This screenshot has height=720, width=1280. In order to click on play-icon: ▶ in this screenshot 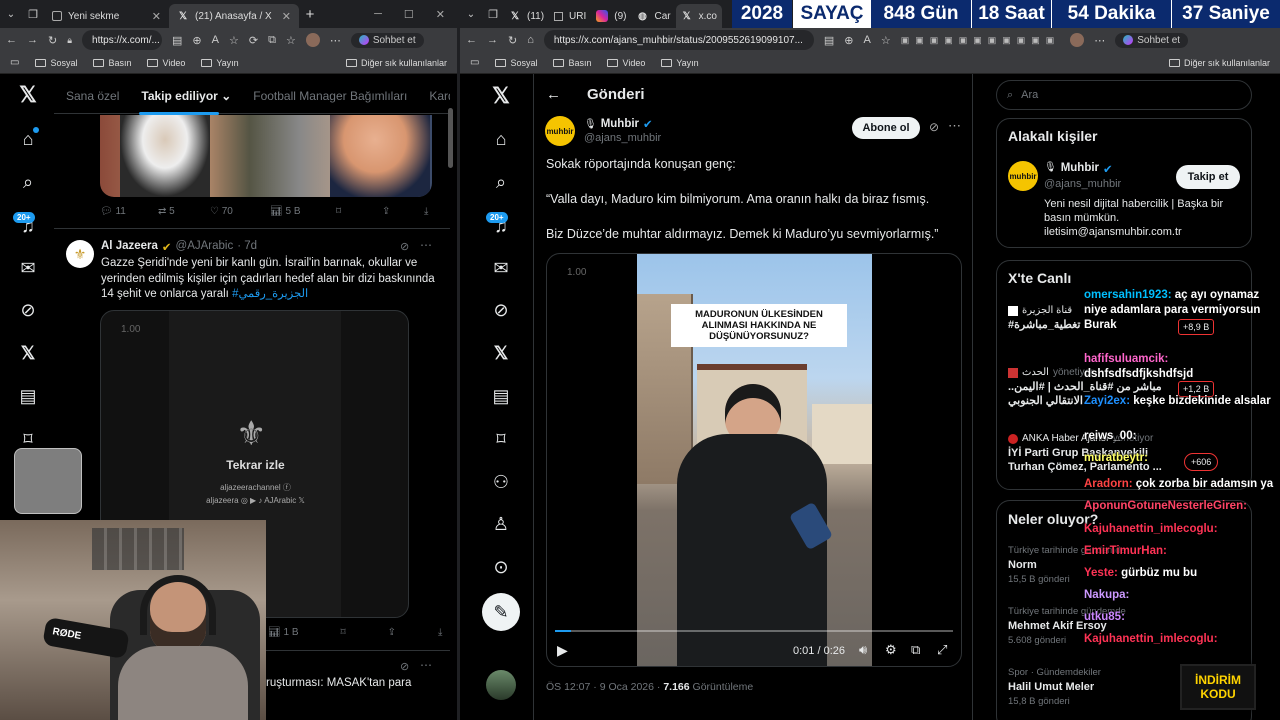, I will do `click(562, 650)`.